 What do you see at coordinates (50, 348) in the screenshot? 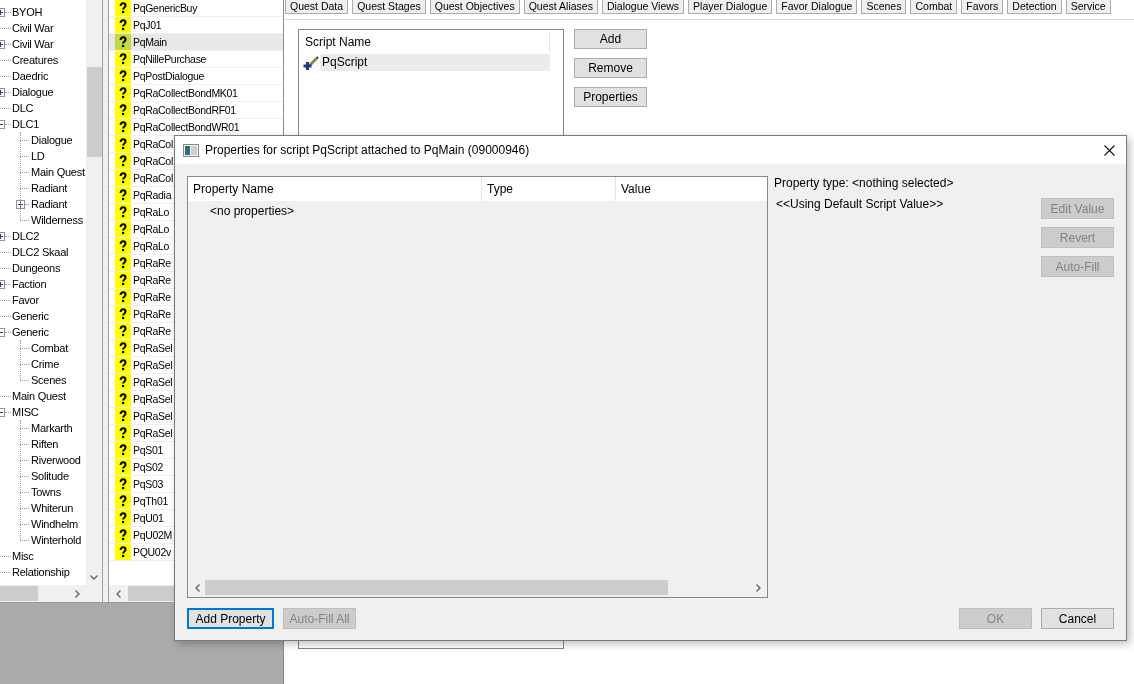
I see `tree-item: Combat` at bounding box center [50, 348].